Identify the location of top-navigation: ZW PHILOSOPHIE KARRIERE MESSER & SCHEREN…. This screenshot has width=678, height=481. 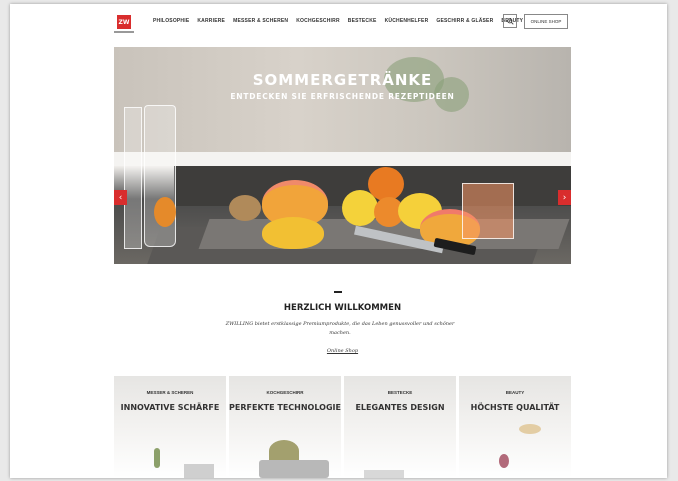
(338, 23).